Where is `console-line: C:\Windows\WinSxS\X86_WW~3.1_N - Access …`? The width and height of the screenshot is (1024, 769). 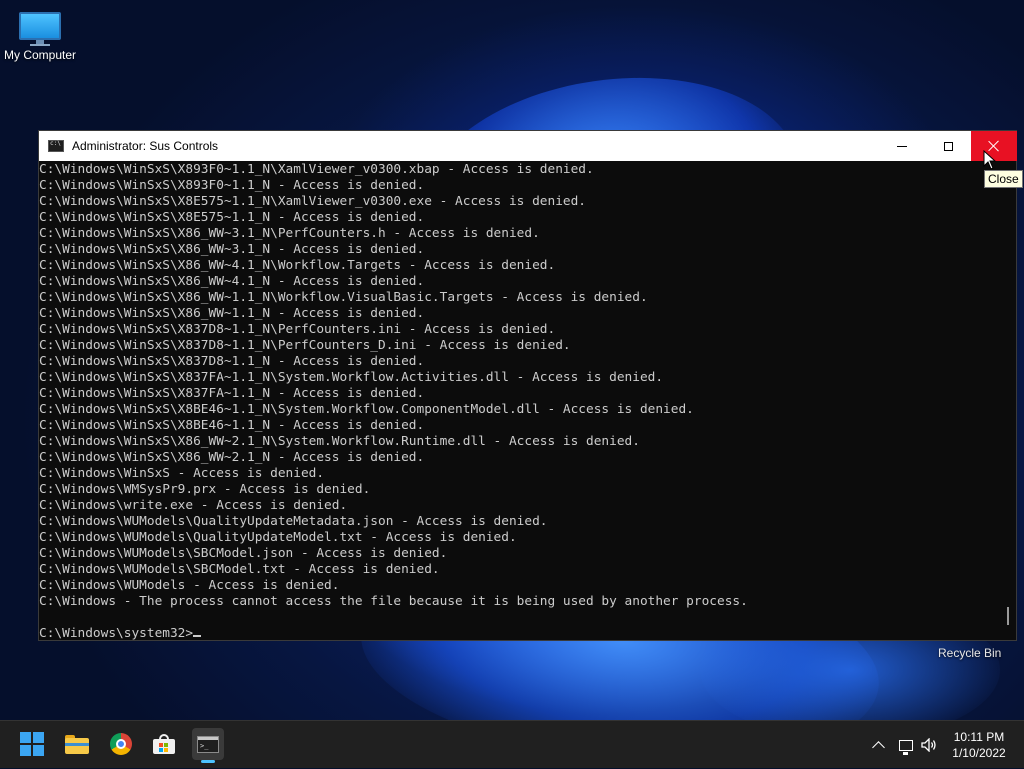 console-line: C:\Windows\WinSxS\X86_WW~3.1_N - Access … is located at coordinates (232, 249).